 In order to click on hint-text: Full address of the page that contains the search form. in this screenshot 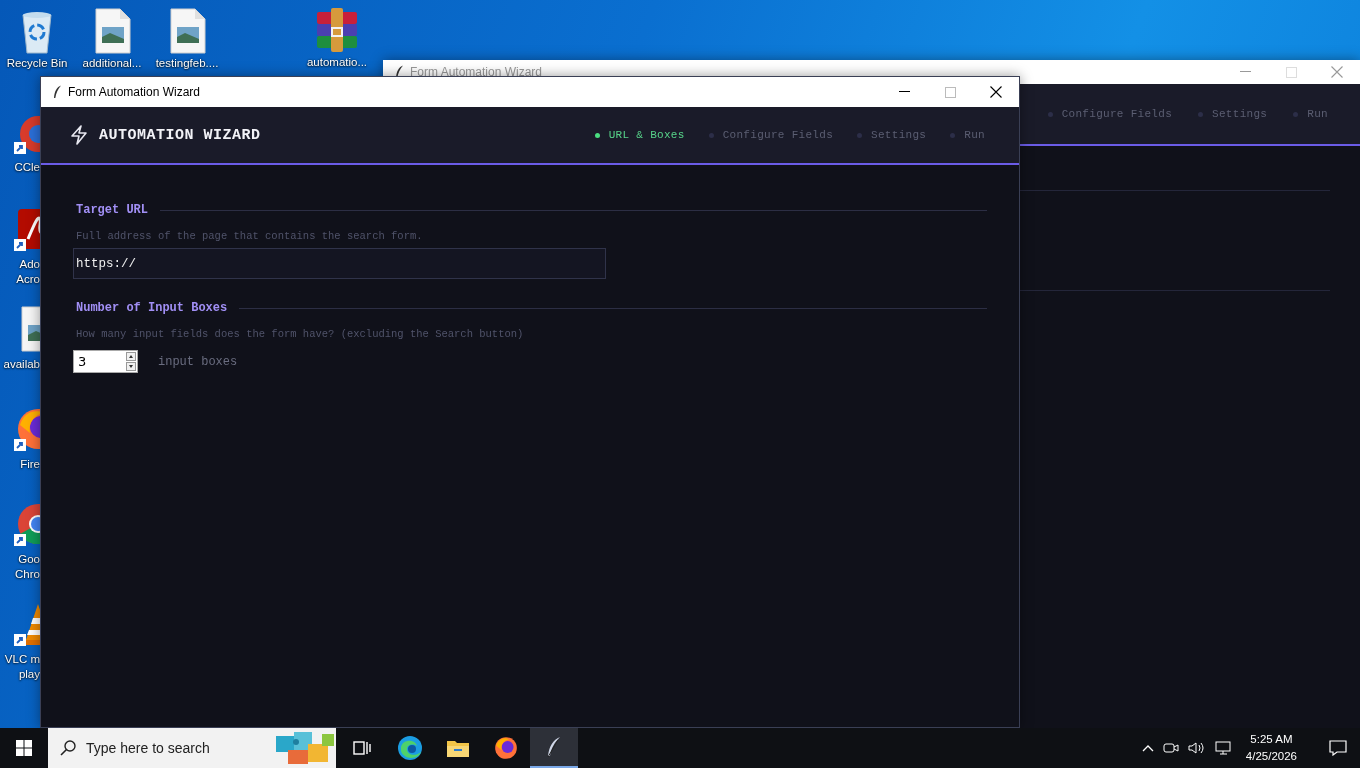, I will do `click(250, 236)`.